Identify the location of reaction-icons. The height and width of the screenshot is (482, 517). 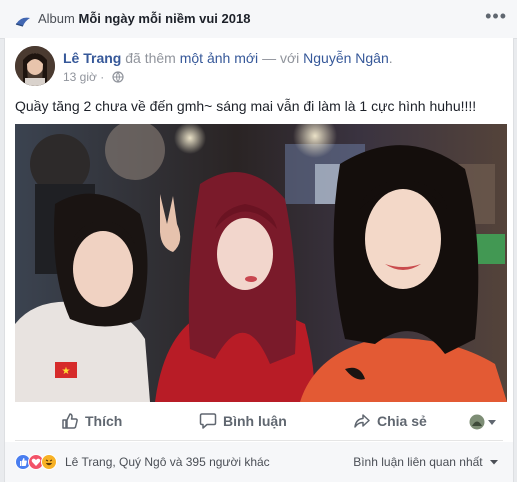
(39, 462).